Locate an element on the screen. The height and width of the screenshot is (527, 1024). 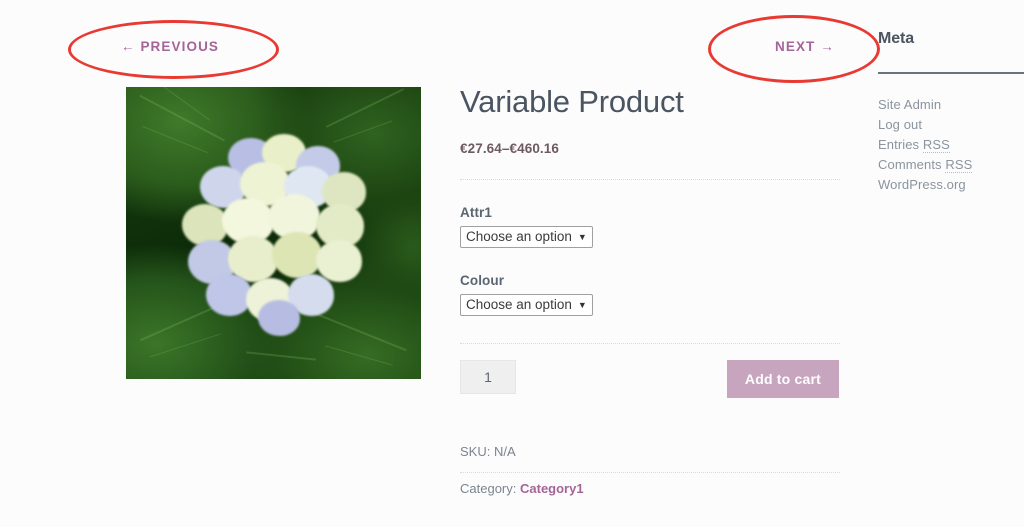
sidebar-item-site-admin: Site Admin is located at coordinates (951, 105).